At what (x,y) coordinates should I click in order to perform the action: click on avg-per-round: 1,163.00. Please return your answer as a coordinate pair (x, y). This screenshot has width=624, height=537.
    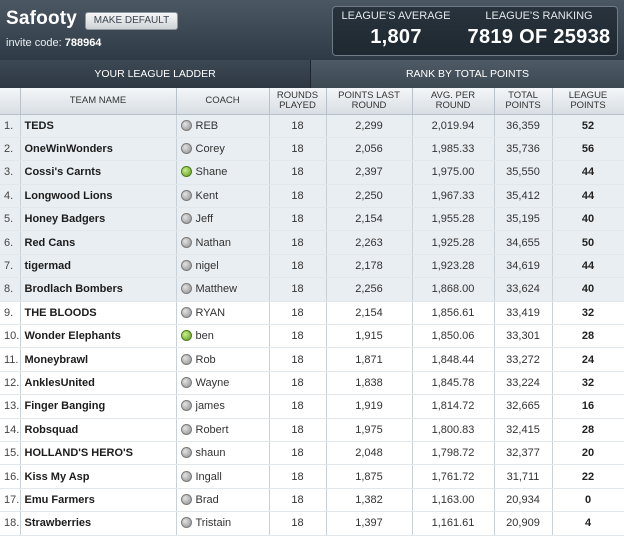
    Looking at the image, I should click on (453, 500).